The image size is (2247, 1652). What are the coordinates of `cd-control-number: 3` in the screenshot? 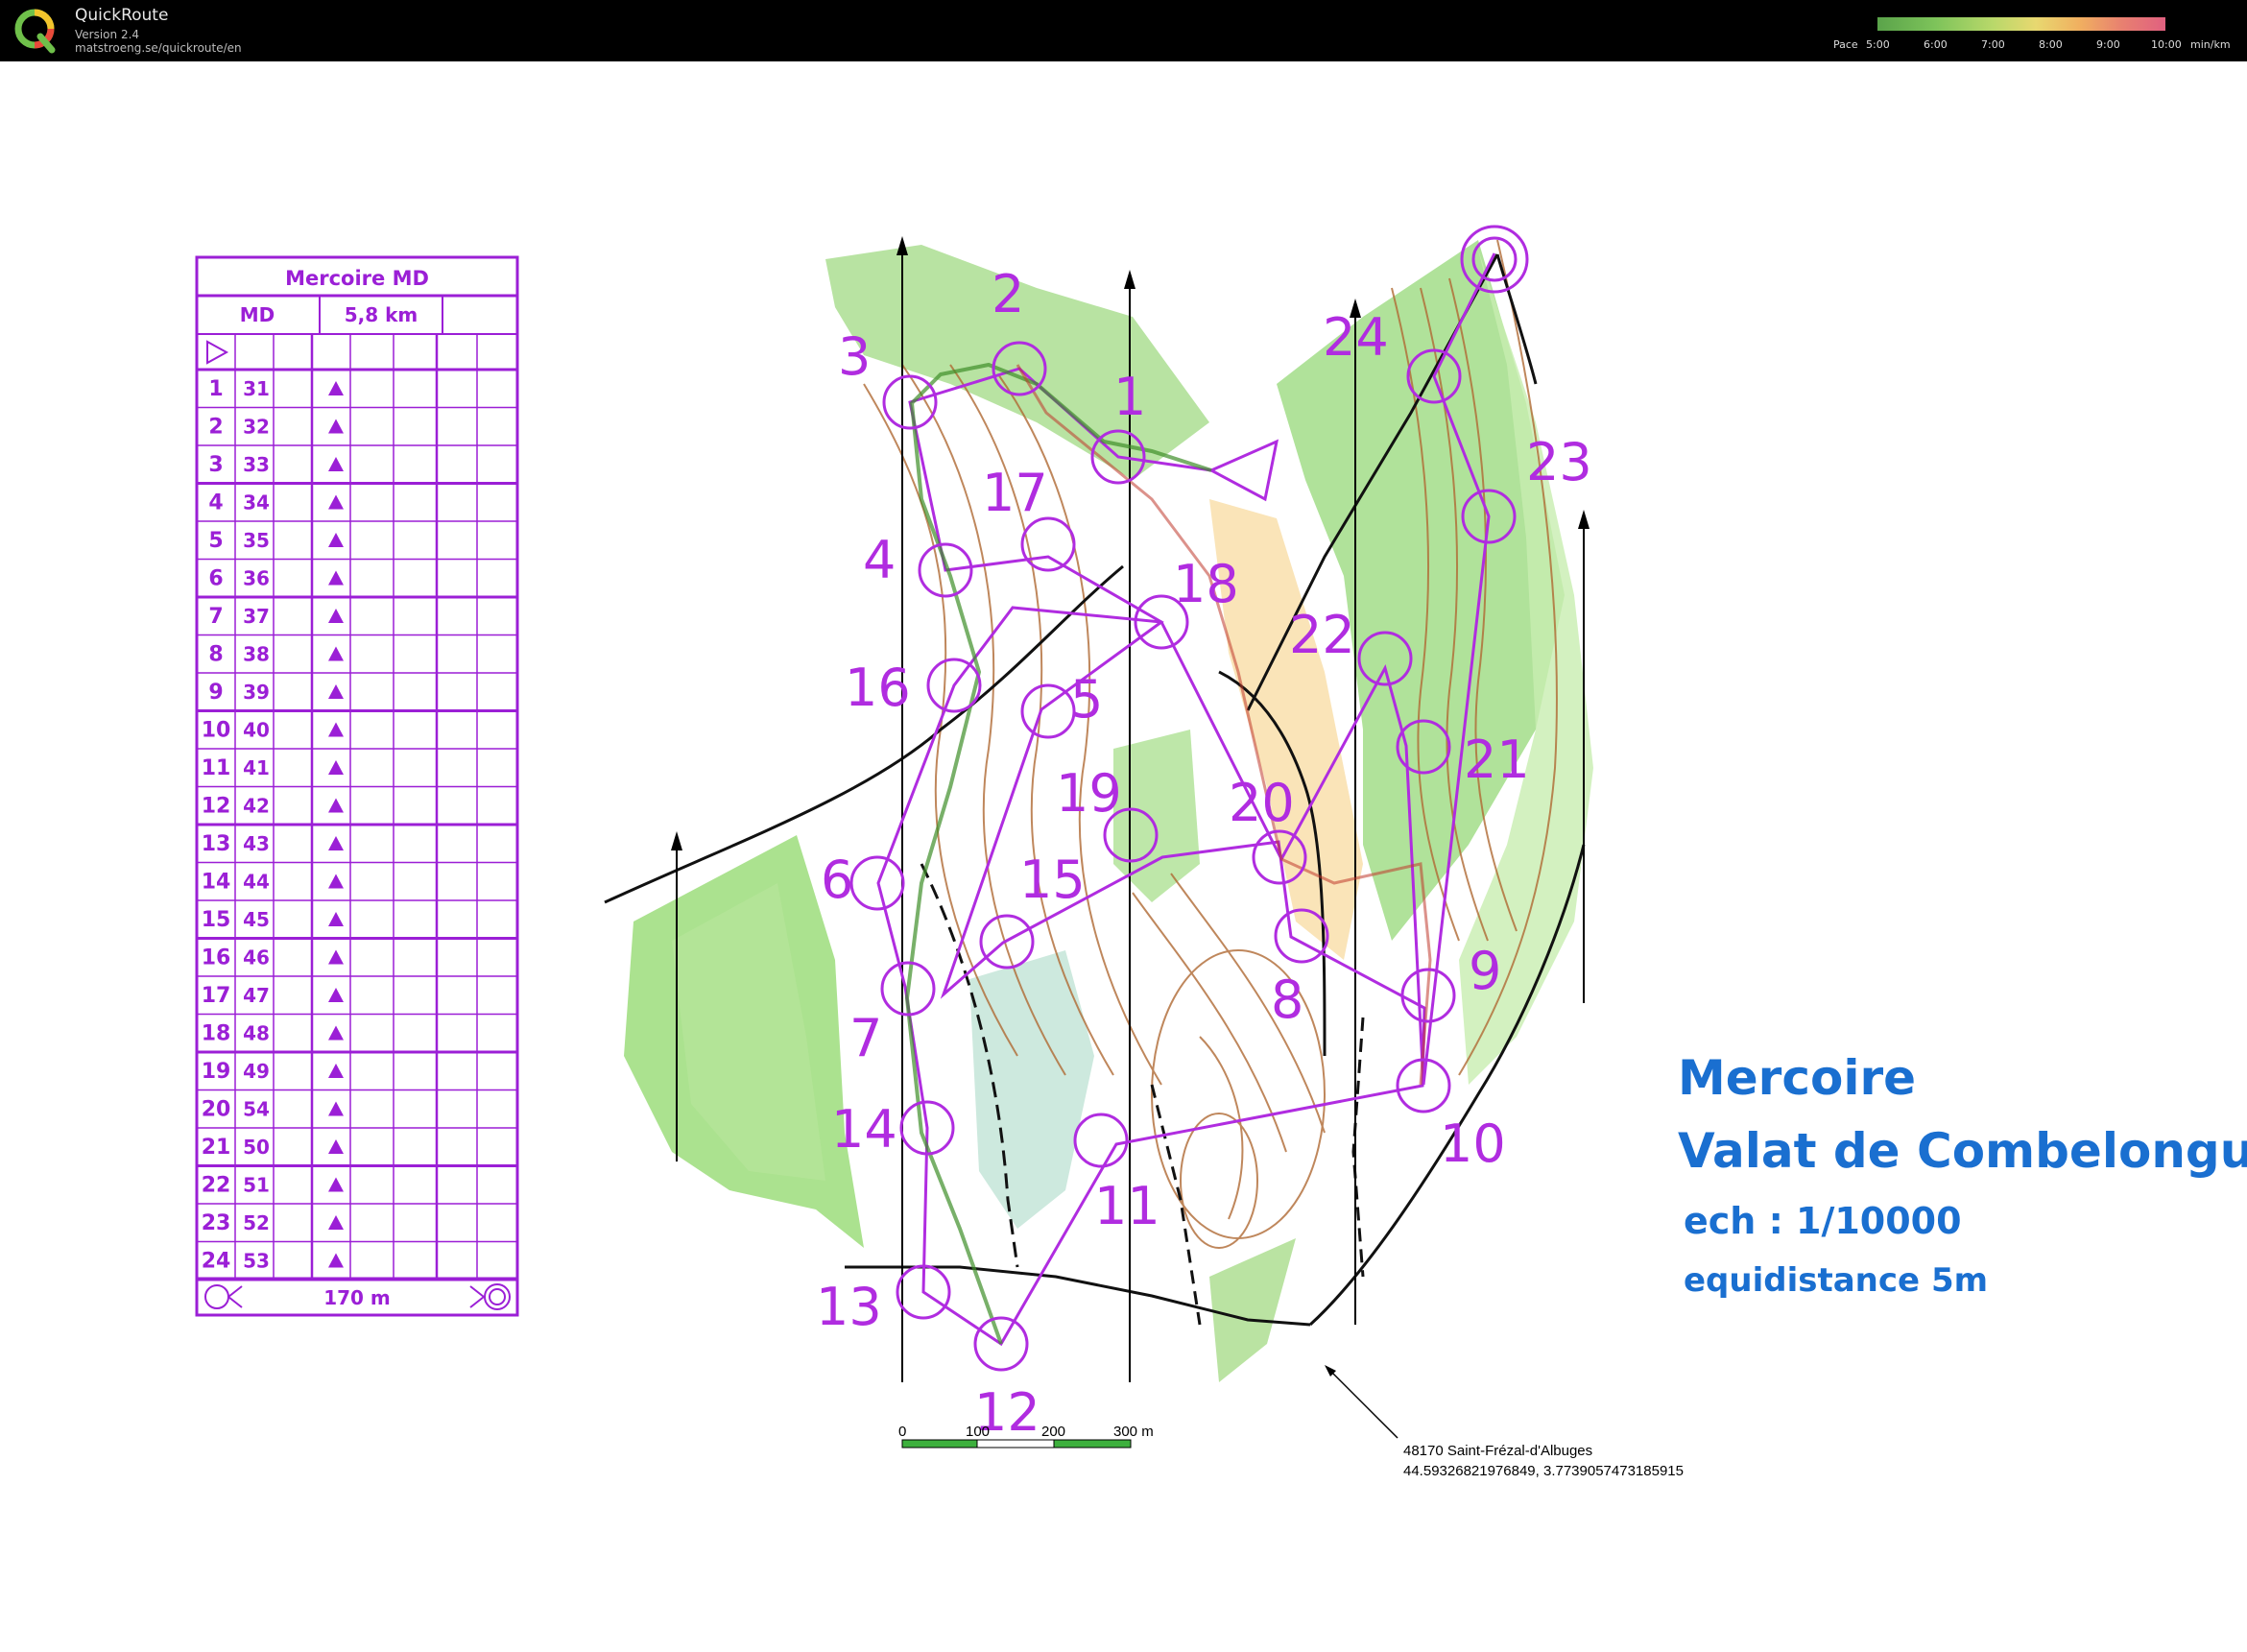 It's located at (215, 465).